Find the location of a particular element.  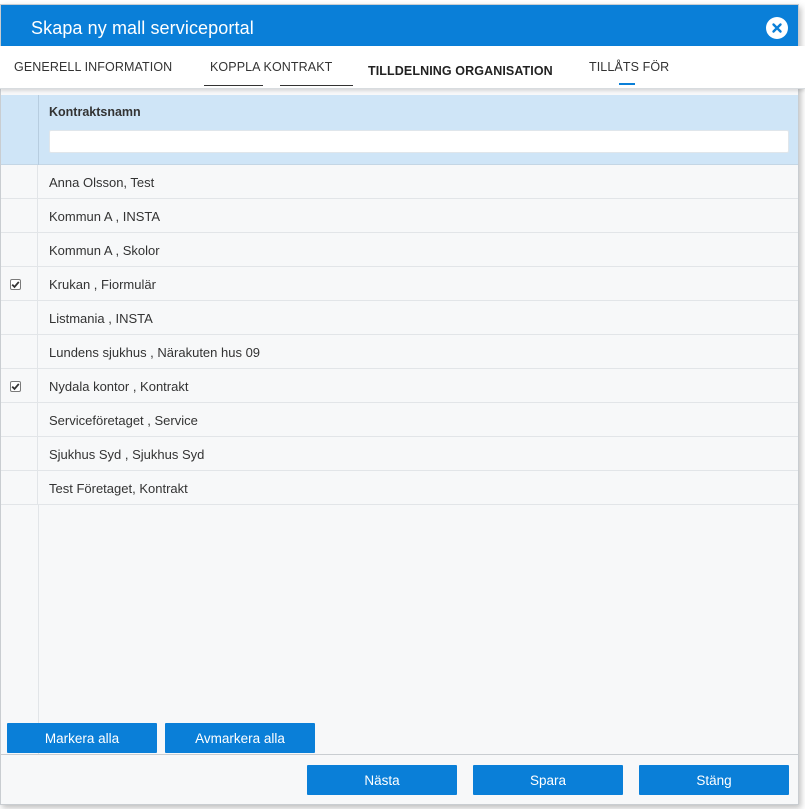

table-row: Nydala kontor , Kontrakt is located at coordinates (399, 386).